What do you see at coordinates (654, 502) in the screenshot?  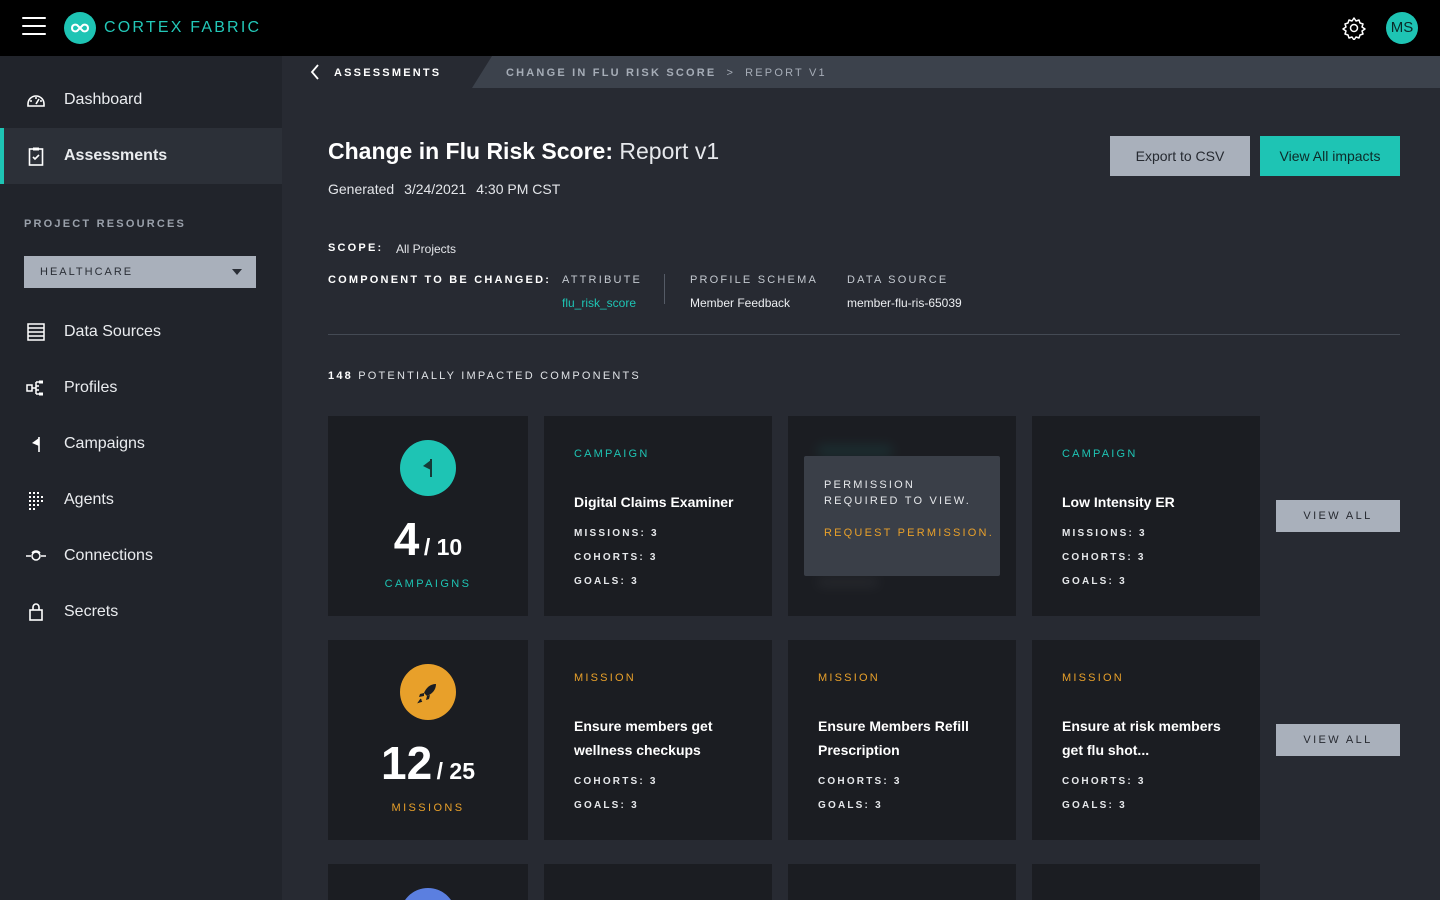 I see `card-title: Digital Claims Examiner` at bounding box center [654, 502].